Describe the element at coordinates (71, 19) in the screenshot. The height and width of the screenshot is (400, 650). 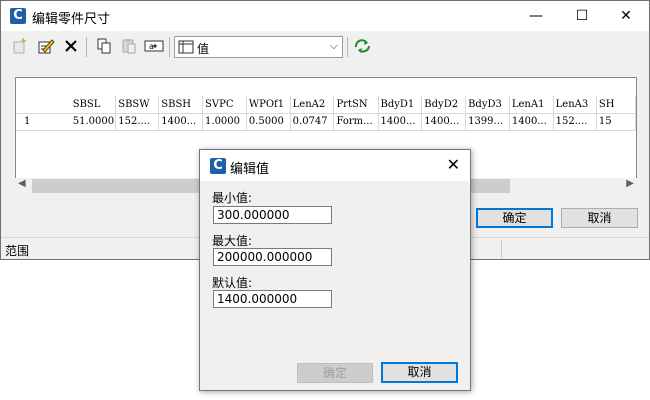
I see `window-title: 编辑零件尺寸` at that location.